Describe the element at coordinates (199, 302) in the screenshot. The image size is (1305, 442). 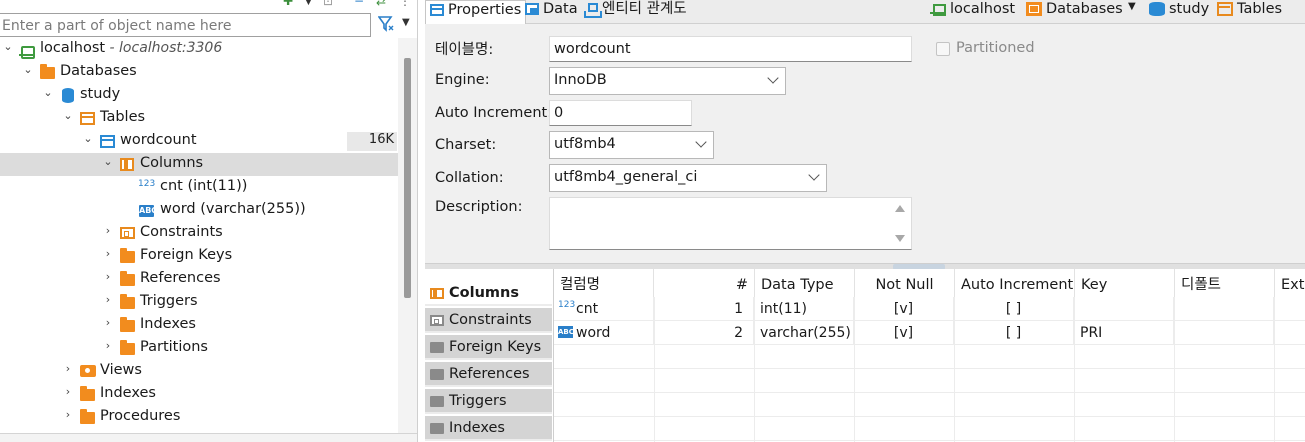
I see `tree-node-triggers: › Triggers` at that location.